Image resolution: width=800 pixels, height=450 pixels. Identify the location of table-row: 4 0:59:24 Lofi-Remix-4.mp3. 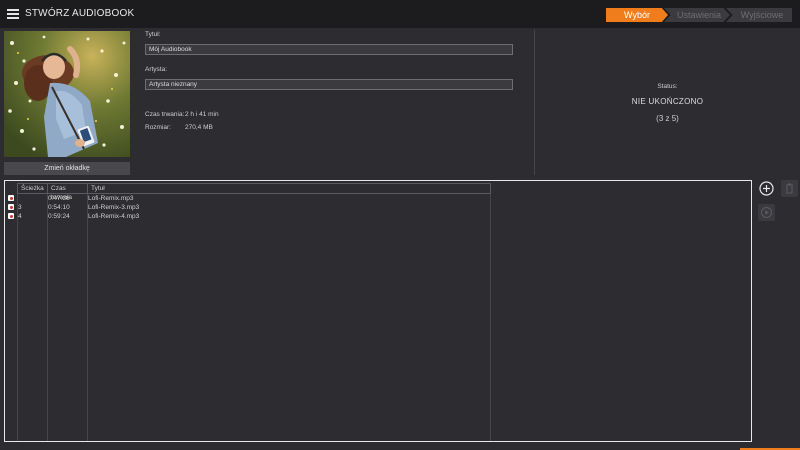
(250, 216).